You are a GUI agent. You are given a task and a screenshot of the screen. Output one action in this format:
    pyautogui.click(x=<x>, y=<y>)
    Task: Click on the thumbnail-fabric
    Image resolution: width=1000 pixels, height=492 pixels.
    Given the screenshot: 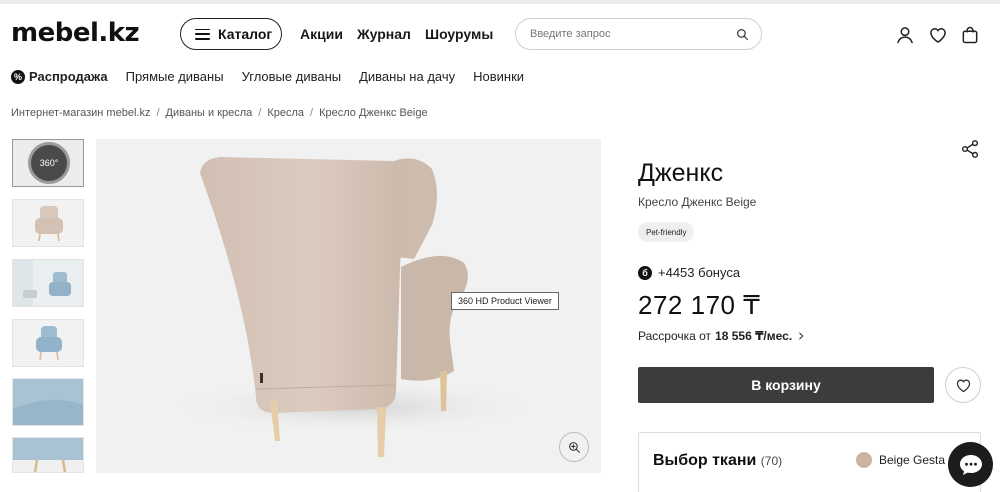 What is the action you would take?
    pyautogui.click(x=48, y=402)
    